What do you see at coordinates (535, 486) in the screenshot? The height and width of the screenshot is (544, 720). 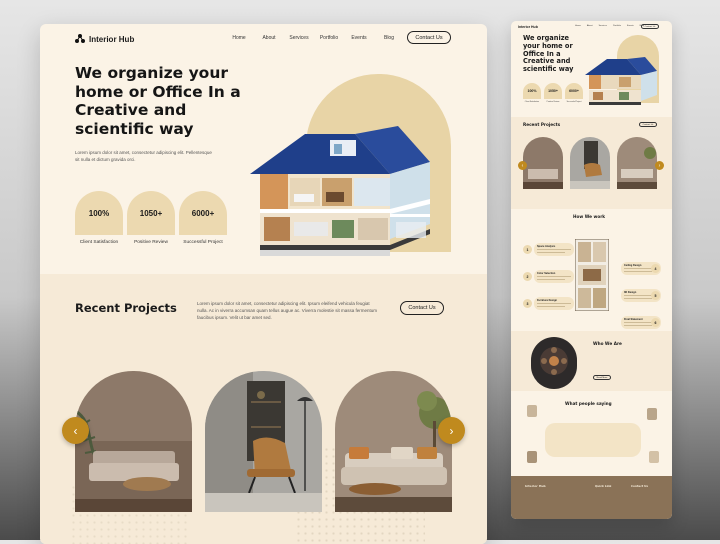 I see `preview-footer-logo: Interior Hub` at bounding box center [535, 486].